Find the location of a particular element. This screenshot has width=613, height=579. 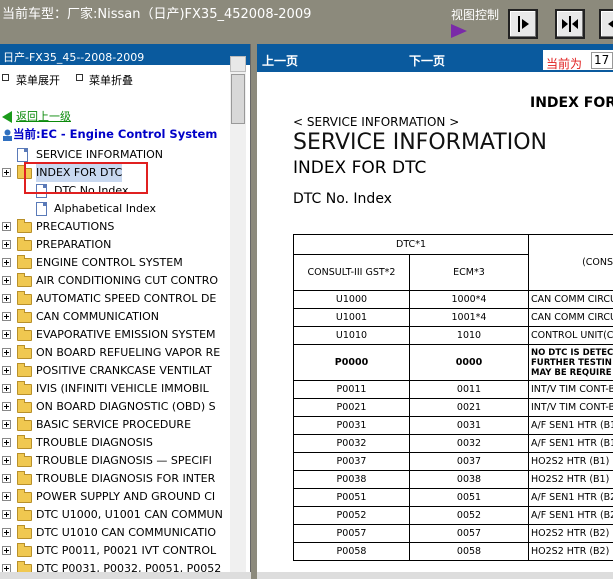

arrow-left-bar-icon is located at coordinates (610, 24).